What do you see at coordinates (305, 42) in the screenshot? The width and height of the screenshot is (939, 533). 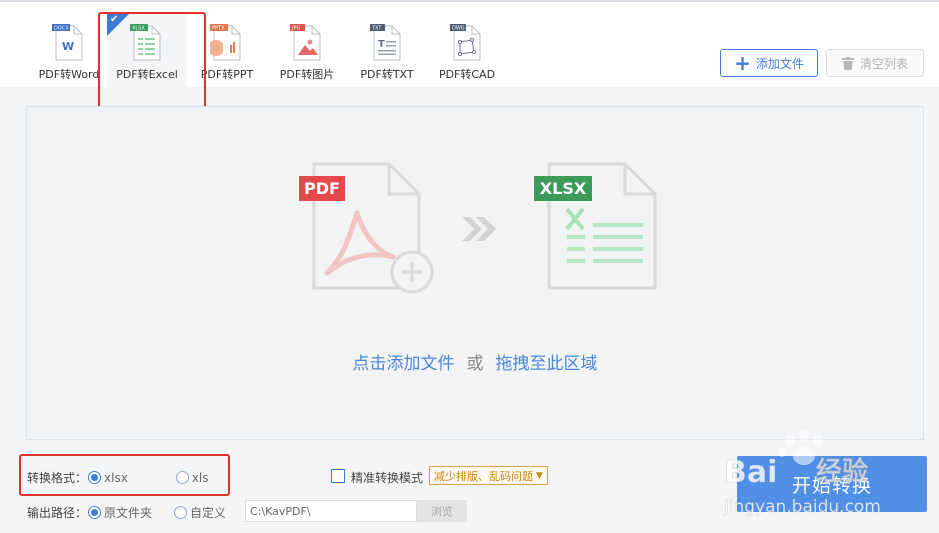 I see `jpg-file-icon: JPG` at bounding box center [305, 42].